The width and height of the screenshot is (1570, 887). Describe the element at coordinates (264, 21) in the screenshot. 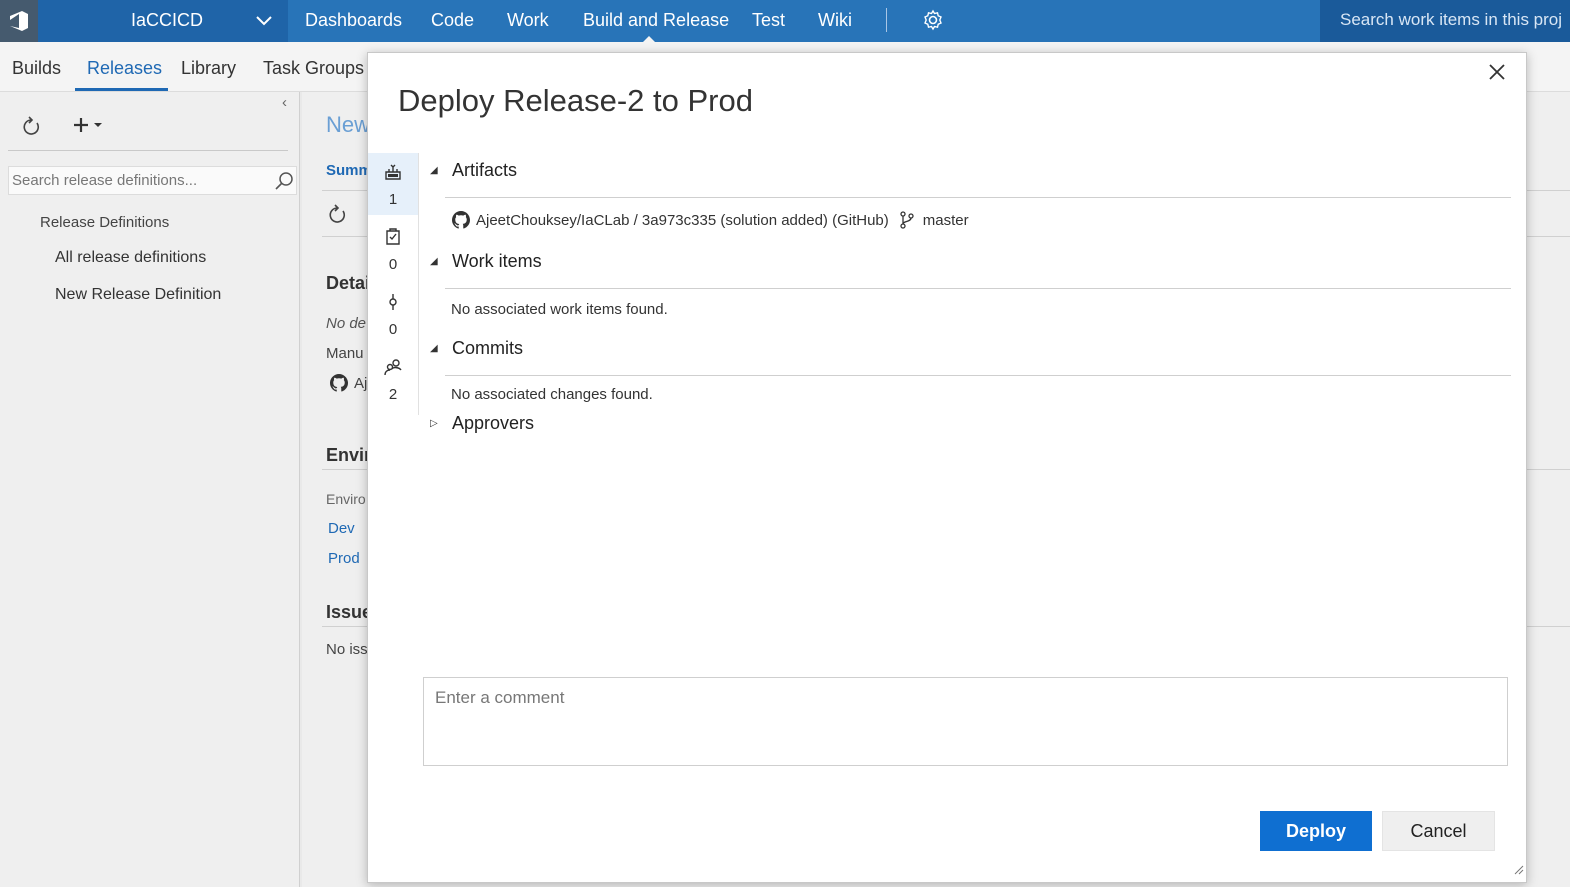

I see `chevron-down-icon` at that location.